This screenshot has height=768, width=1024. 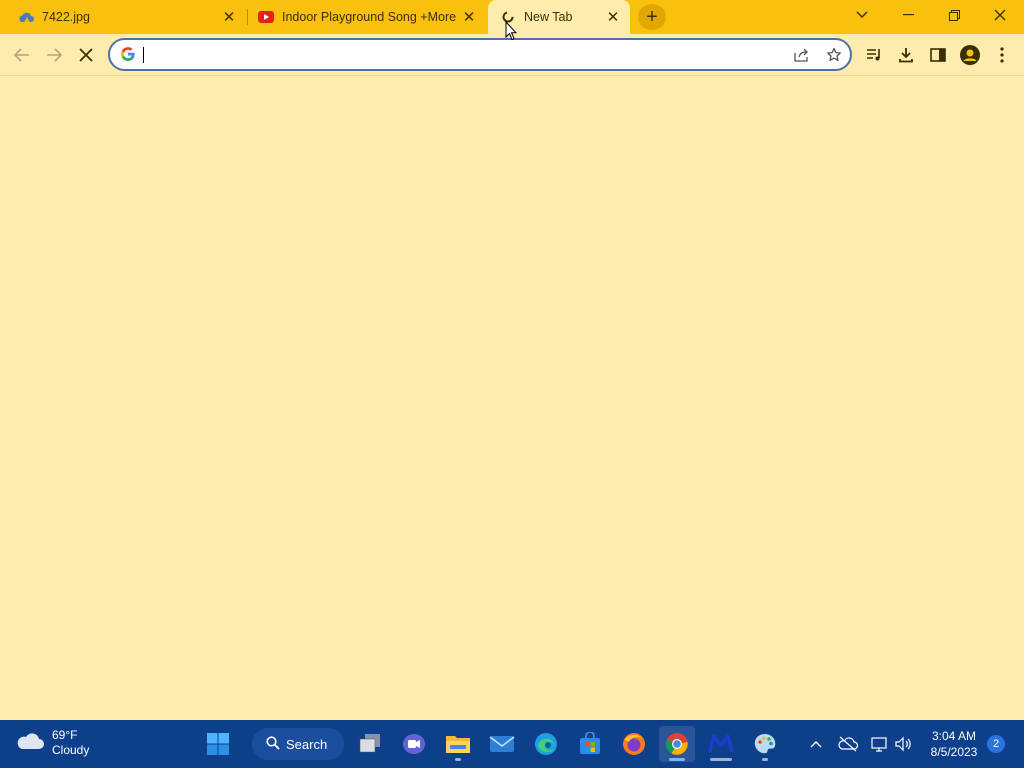 I want to click on windows-start-icon, so click(x=218, y=744).